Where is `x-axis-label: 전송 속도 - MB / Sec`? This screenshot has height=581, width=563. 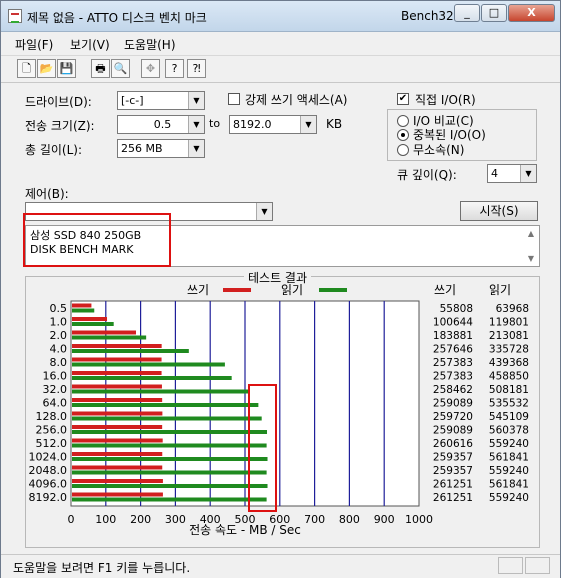 x-axis-label: 전송 속도 - MB / Sec is located at coordinates (245, 530).